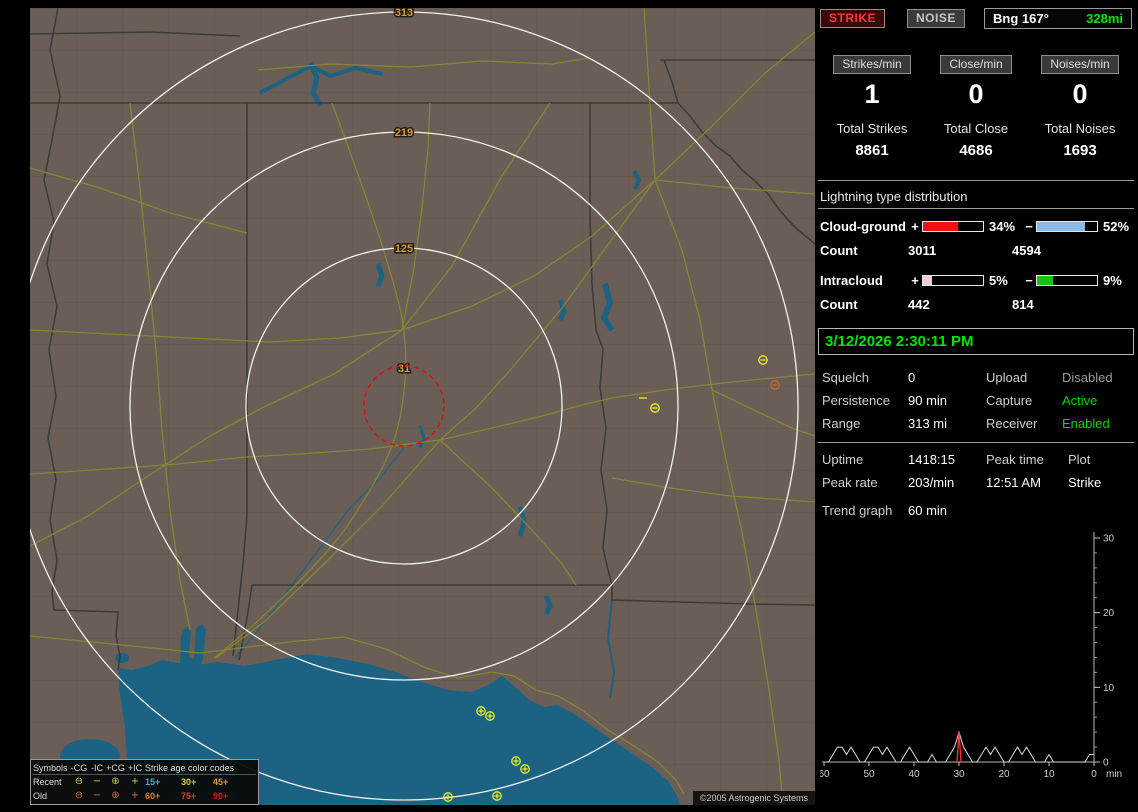  What do you see at coordinates (404, 13) in the screenshot?
I see `svg-text: 313` at bounding box center [404, 13].